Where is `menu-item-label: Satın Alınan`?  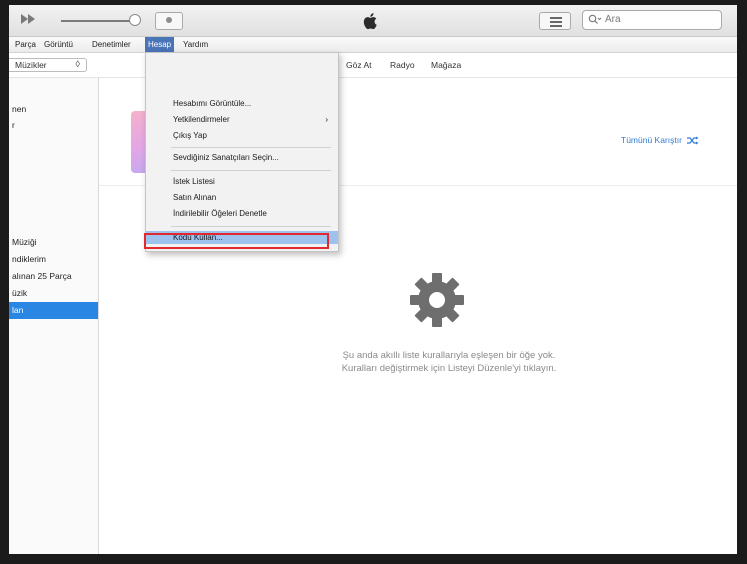 menu-item-label: Satın Alınan is located at coordinates (195, 197).